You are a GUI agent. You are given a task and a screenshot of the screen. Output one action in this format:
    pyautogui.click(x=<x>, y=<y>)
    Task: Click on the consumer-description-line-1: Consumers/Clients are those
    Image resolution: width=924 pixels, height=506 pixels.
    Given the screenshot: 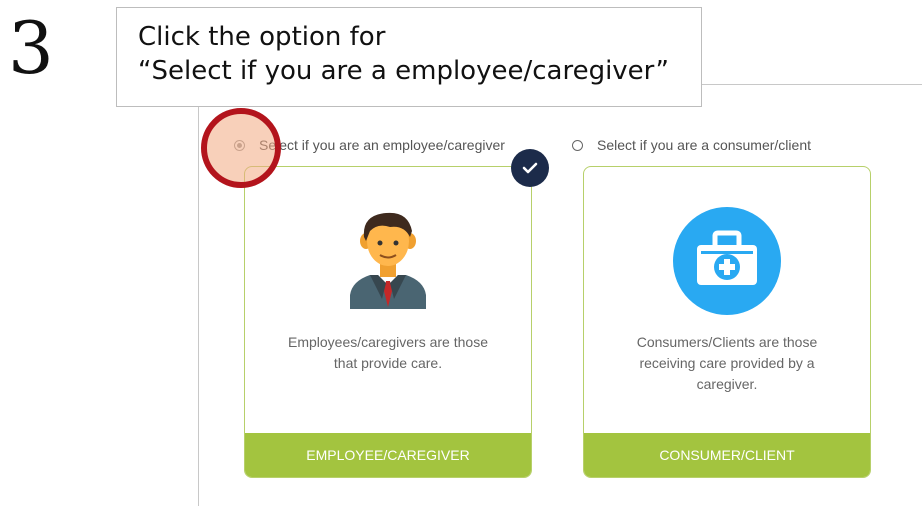 What is the action you would take?
    pyautogui.click(x=727, y=342)
    